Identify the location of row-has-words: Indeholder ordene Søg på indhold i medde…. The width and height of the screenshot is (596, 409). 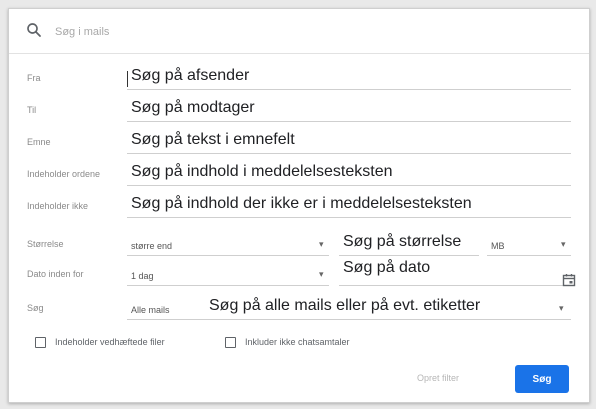
(299, 176).